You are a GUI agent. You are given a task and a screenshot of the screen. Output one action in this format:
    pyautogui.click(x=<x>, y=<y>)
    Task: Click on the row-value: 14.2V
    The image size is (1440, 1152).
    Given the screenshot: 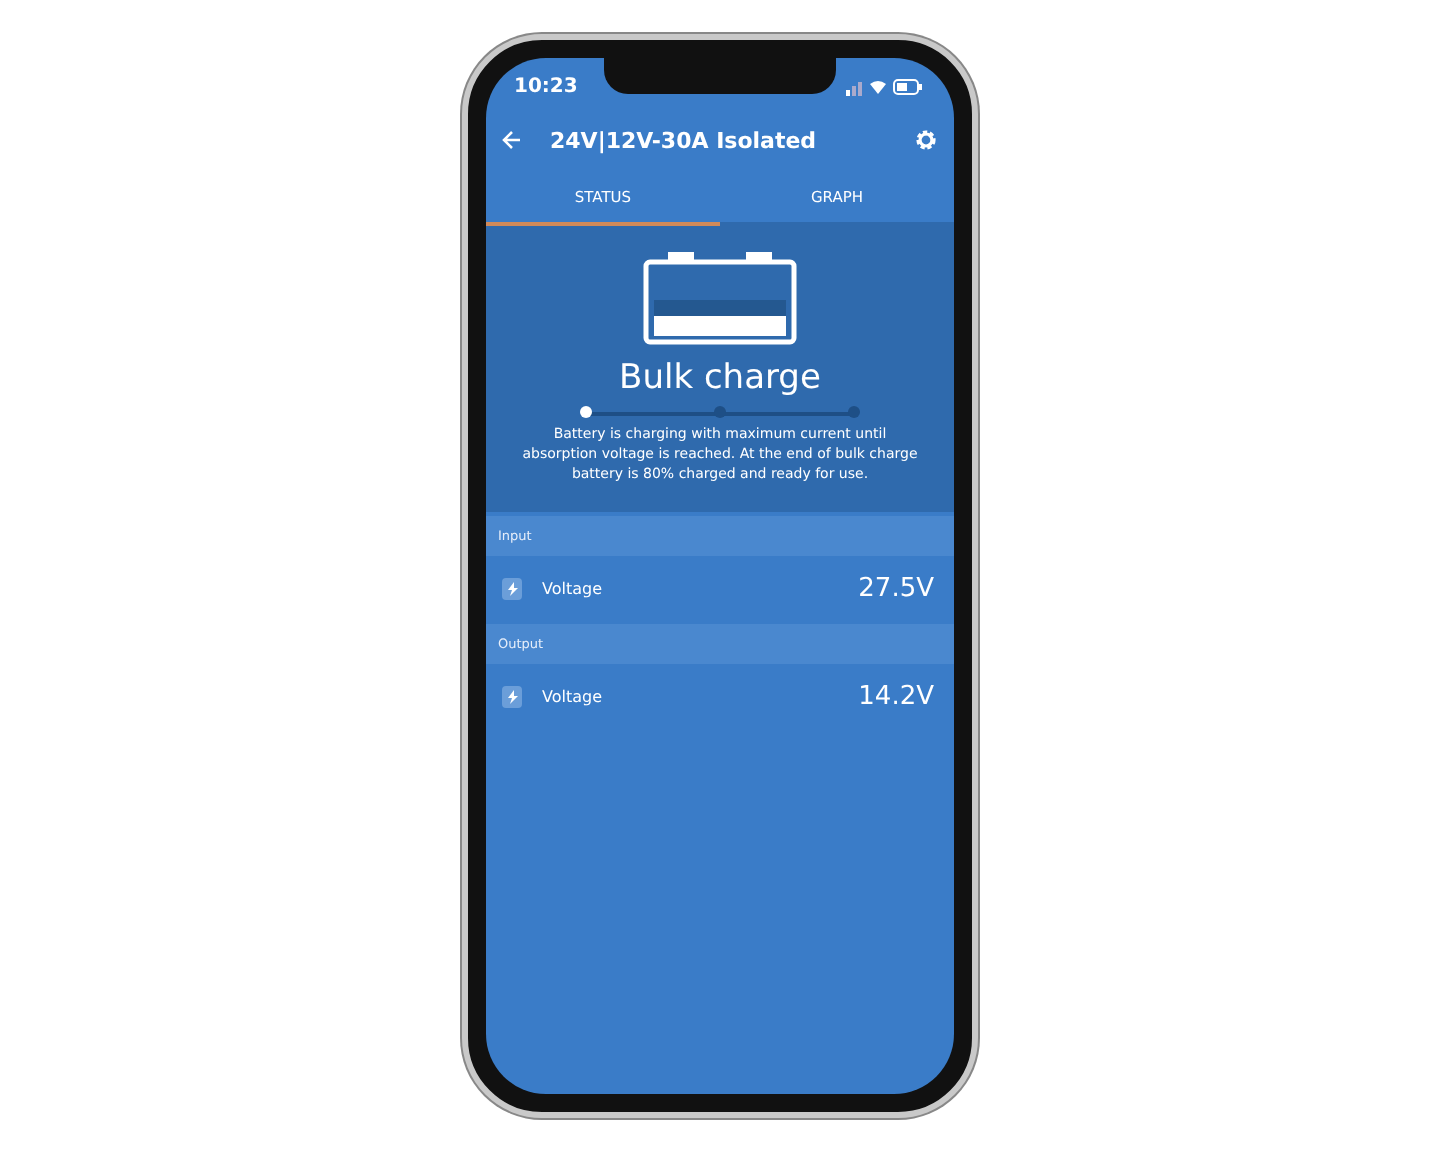 What is the action you would take?
    pyautogui.click(x=896, y=696)
    